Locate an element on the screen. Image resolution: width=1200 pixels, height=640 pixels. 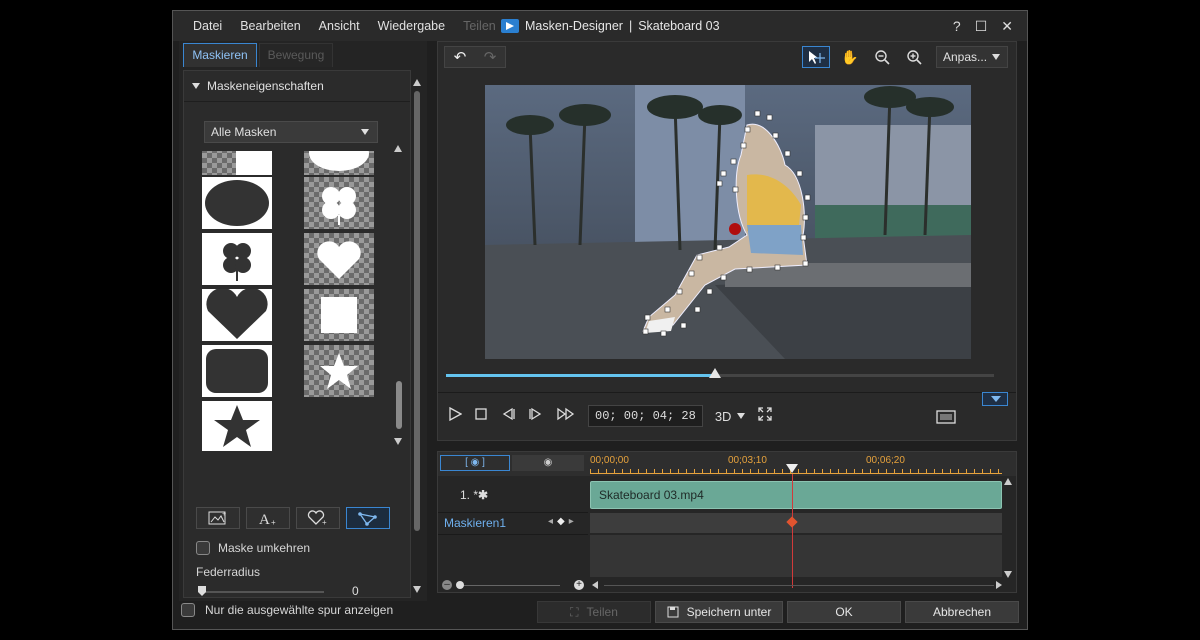
save-as-button: Speichern unter is located at coordinates (719, 612).